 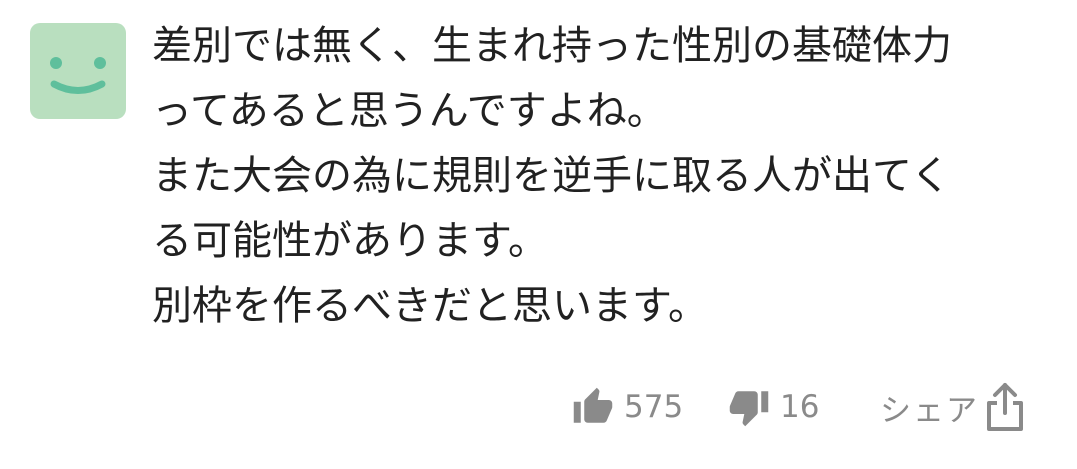 I want to click on comment-line: 差別では無く、生まれ持った性別の基礎体力, so click(x=552, y=46).